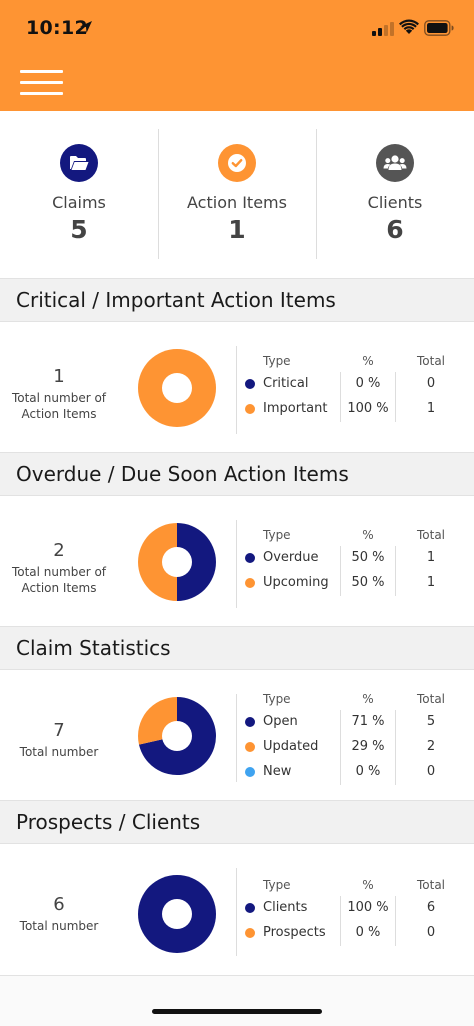  I want to click on menu-hamburger-icon, so click(42, 83).